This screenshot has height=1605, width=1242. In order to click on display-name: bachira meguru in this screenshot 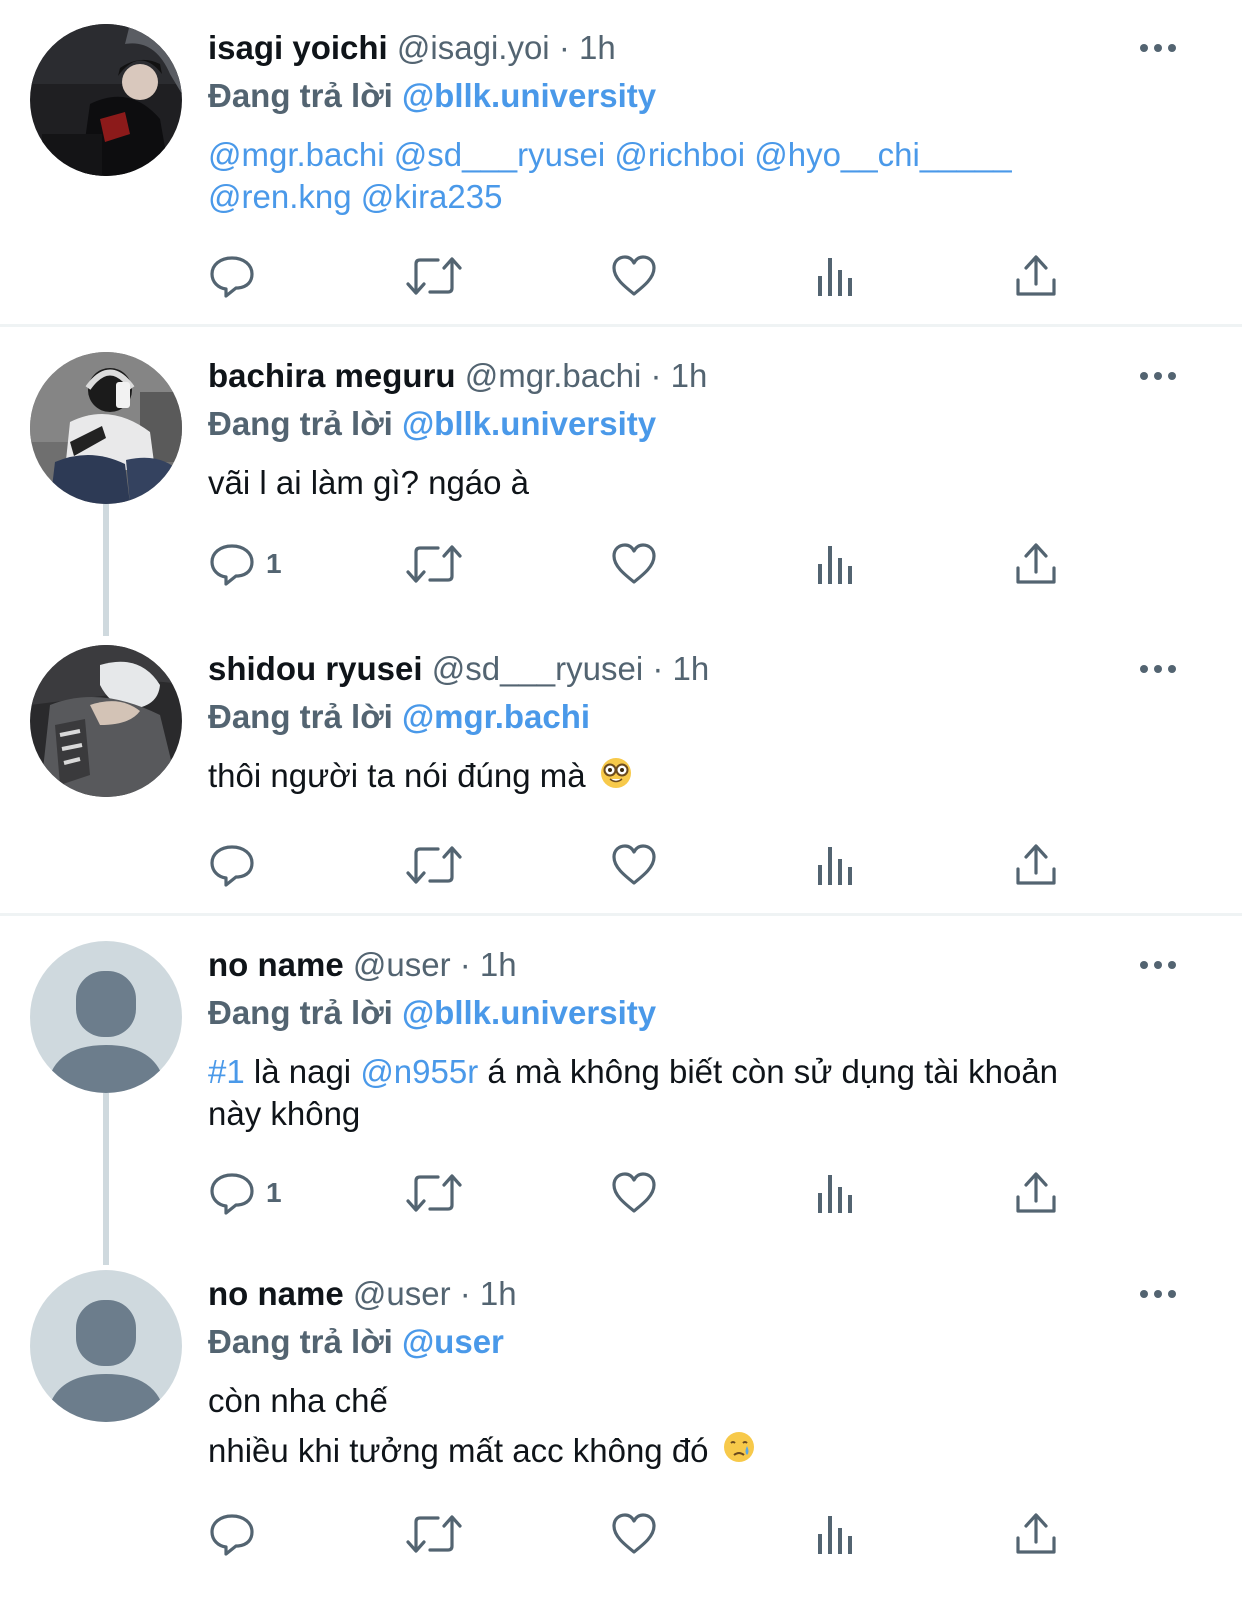, I will do `click(332, 375)`.